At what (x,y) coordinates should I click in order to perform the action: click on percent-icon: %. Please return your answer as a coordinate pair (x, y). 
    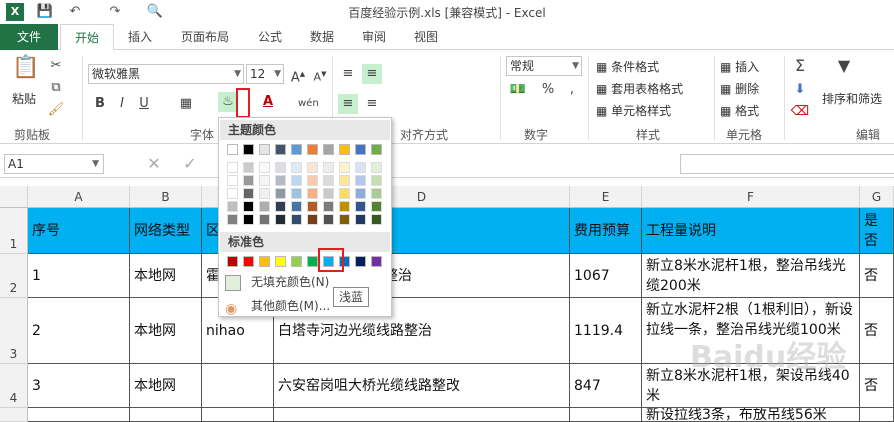
    Looking at the image, I should click on (548, 90).